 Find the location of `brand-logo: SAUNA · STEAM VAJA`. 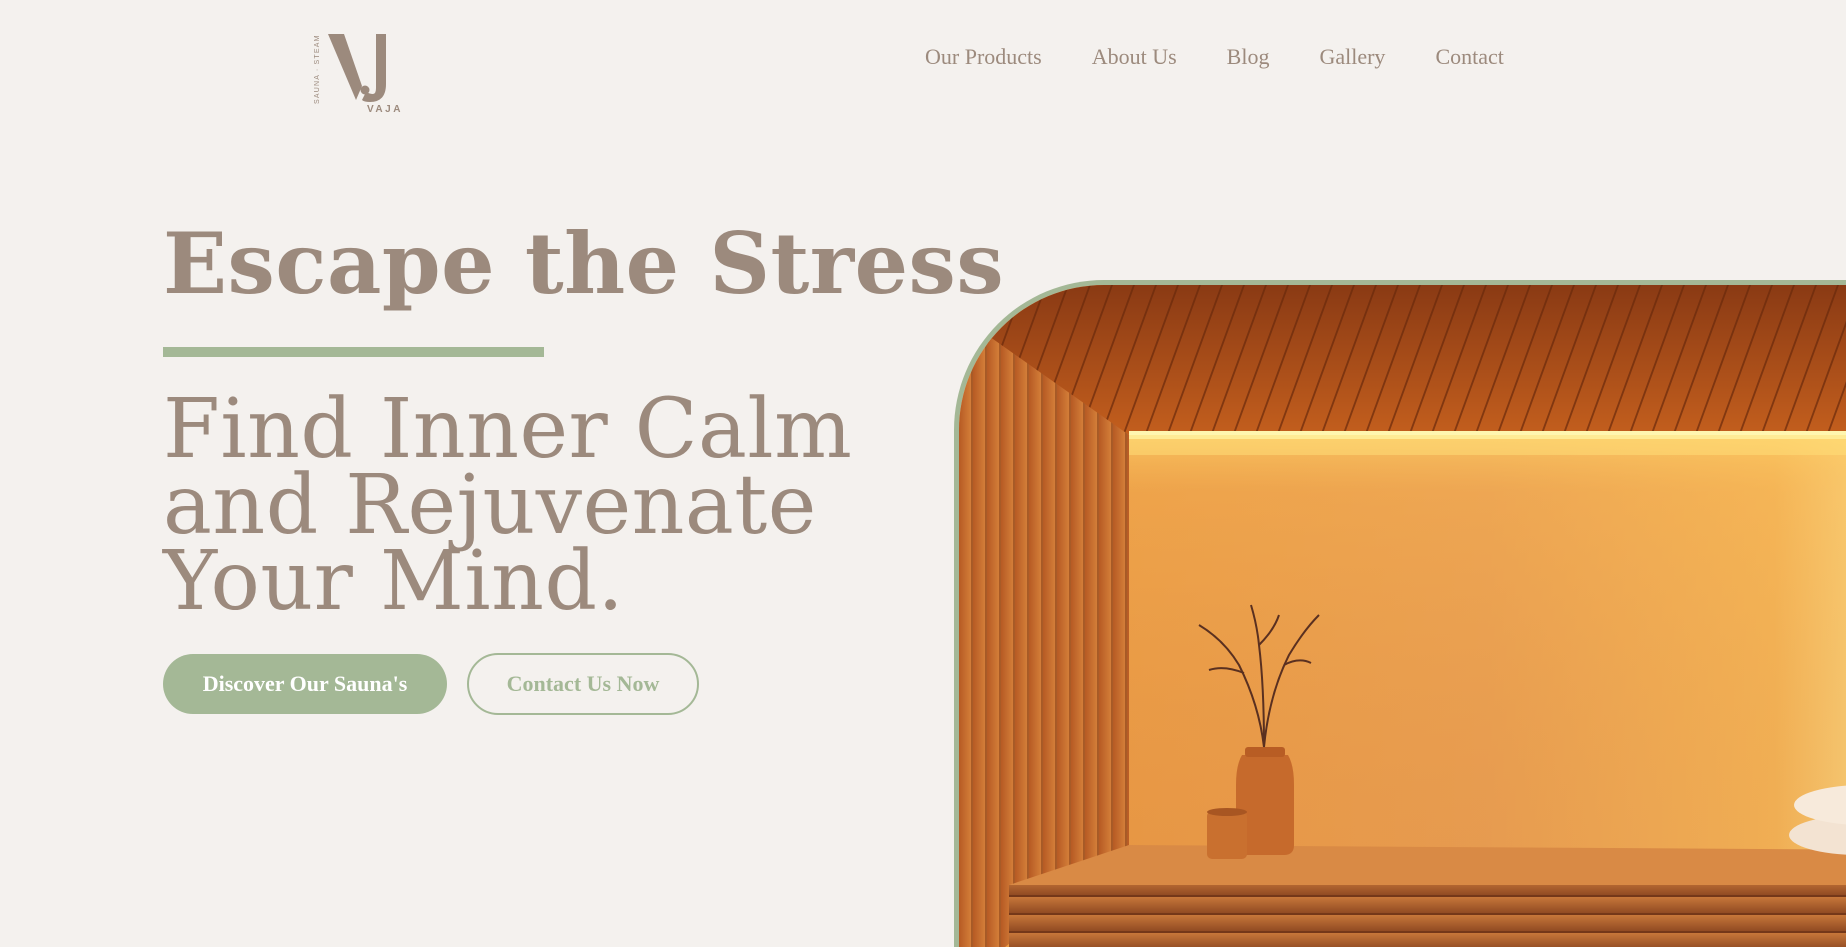

brand-logo: SAUNA · STEAM VAJA is located at coordinates (360, 73).